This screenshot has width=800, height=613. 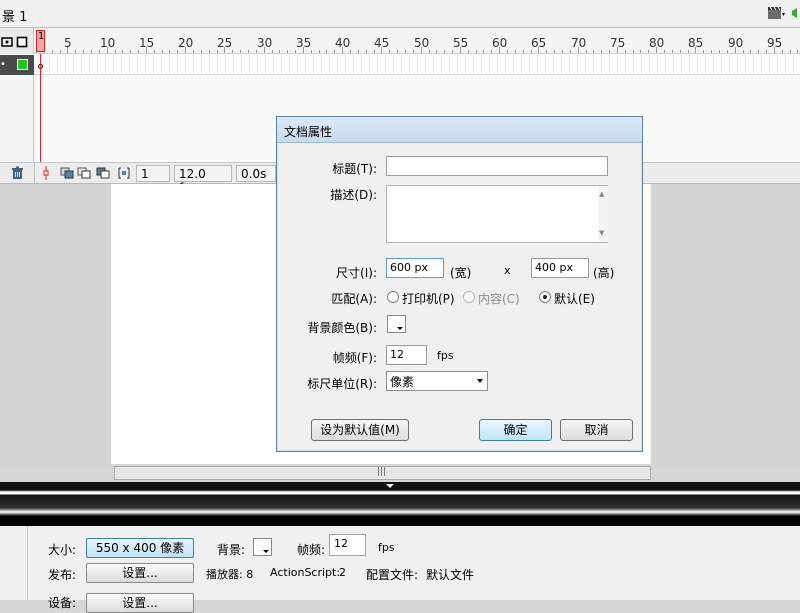 I want to click on title-input, so click(x=497, y=166).